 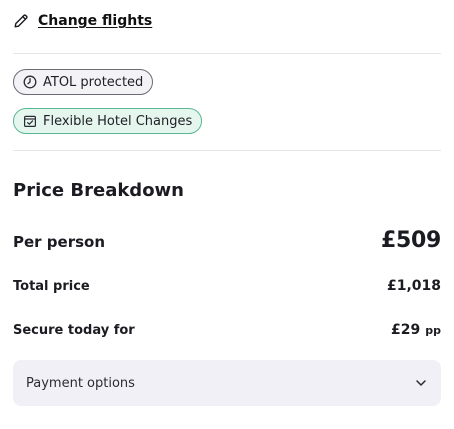 I want to click on per-person-price: £509, so click(x=410, y=240).